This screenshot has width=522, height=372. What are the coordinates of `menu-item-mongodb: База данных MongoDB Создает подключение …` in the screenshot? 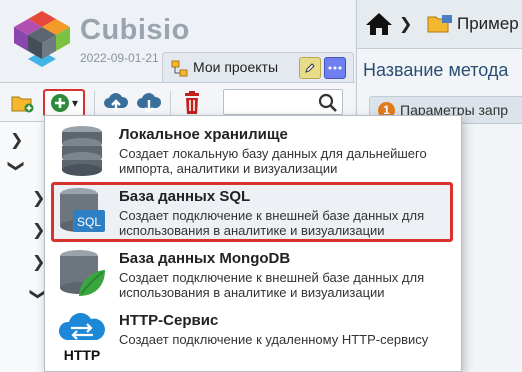 It's located at (252, 274).